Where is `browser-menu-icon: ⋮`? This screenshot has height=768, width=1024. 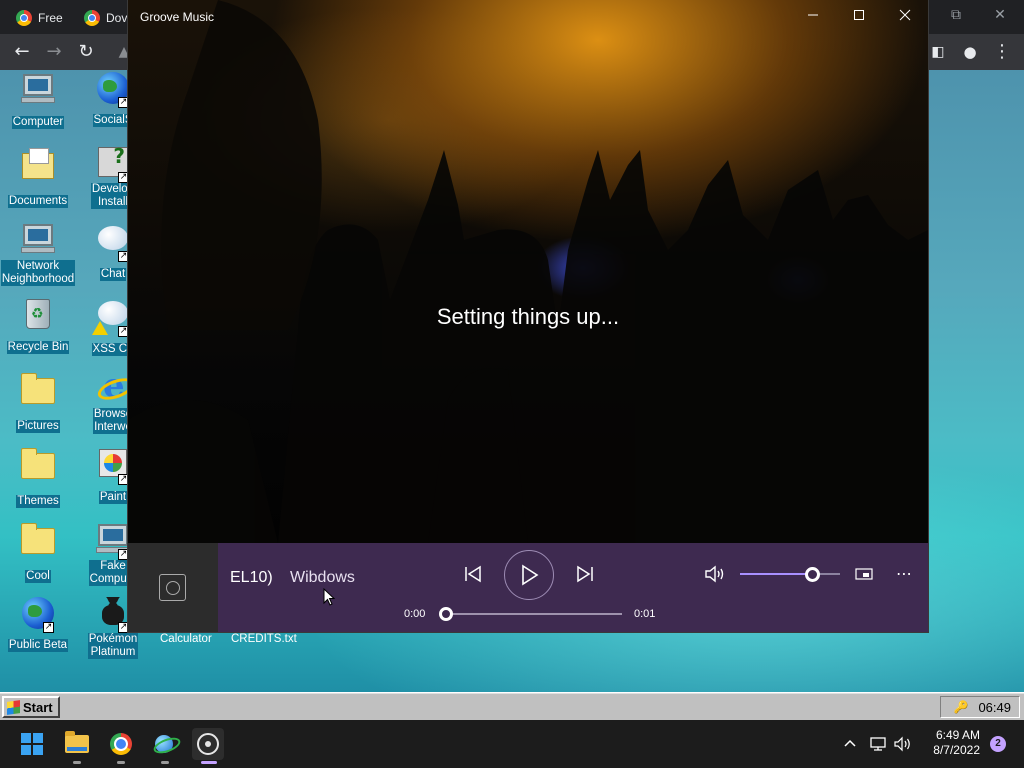 browser-menu-icon: ⋮ is located at coordinates (1002, 52).